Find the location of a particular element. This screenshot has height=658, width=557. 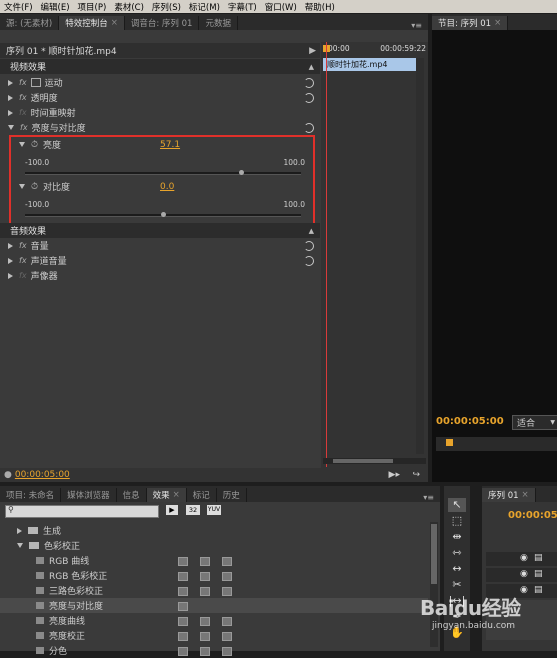

track-select-tool-icon: ⬚ is located at coordinates (457, 521).